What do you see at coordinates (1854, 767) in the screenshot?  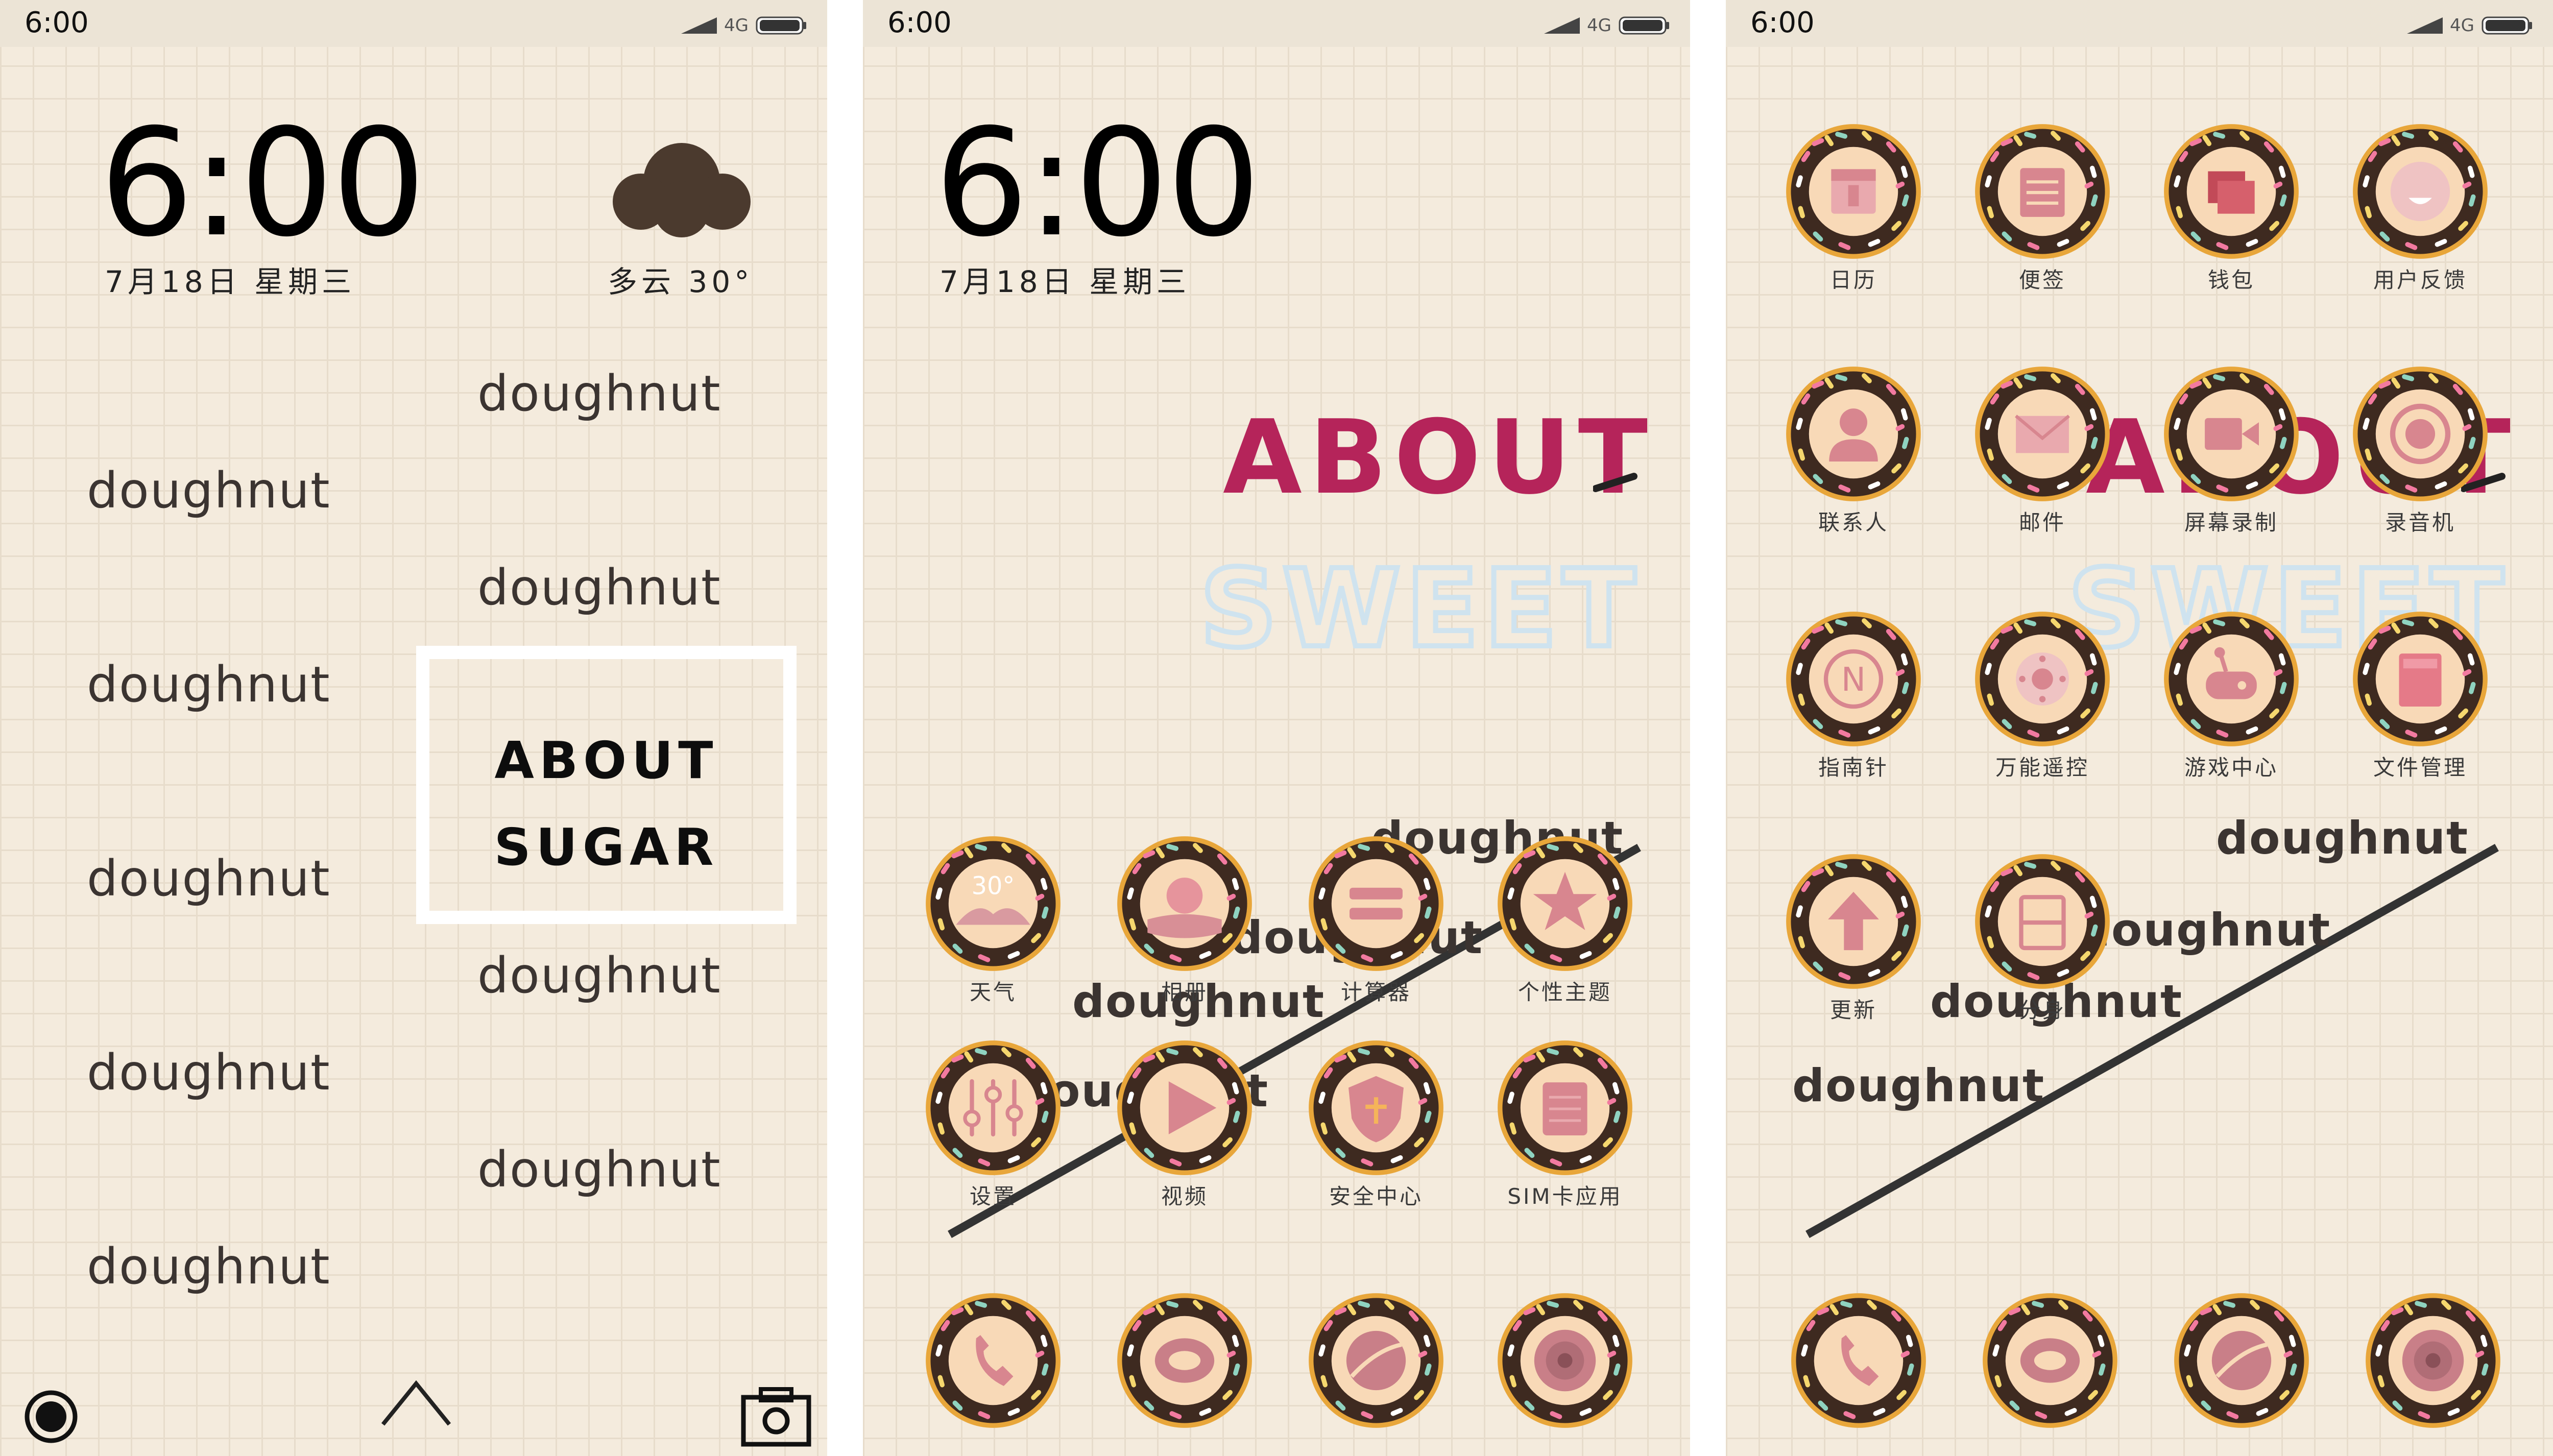 I see `app-label: 指南针` at bounding box center [1854, 767].